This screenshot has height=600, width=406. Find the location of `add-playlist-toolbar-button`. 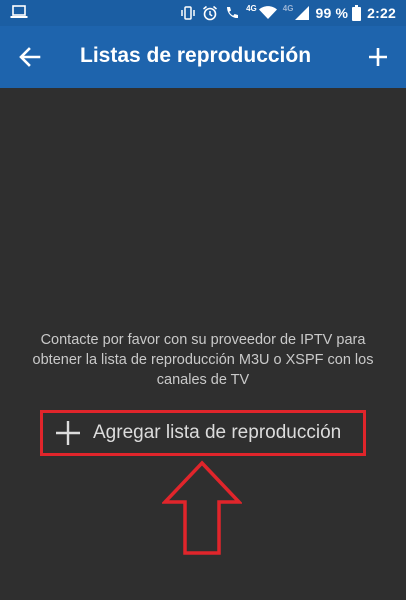

add-playlist-toolbar-button is located at coordinates (378, 57).